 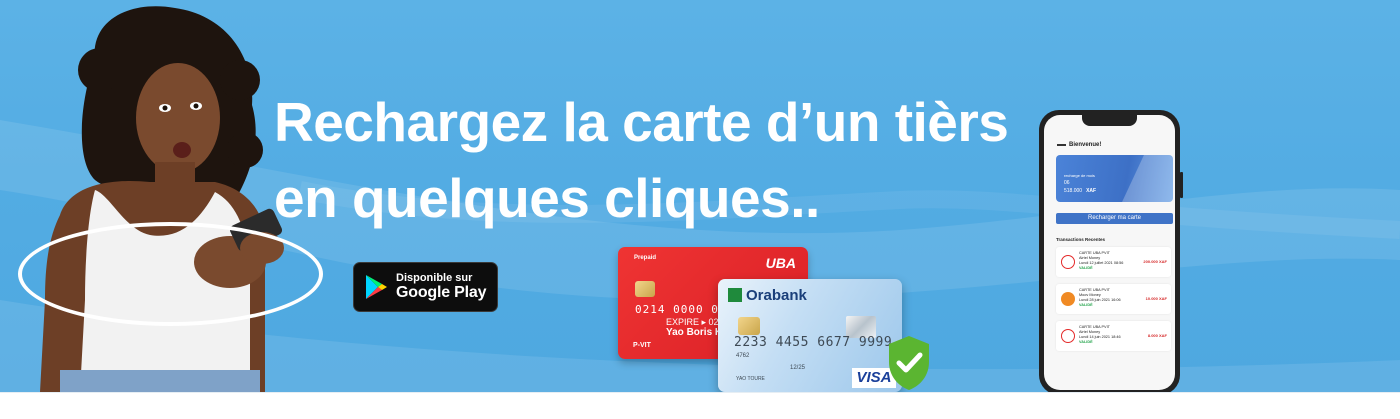 What do you see at coordinates (776, 295) in the screenshot?
I see `orabank-logo: Orabank` at bounding box center [776, 295].